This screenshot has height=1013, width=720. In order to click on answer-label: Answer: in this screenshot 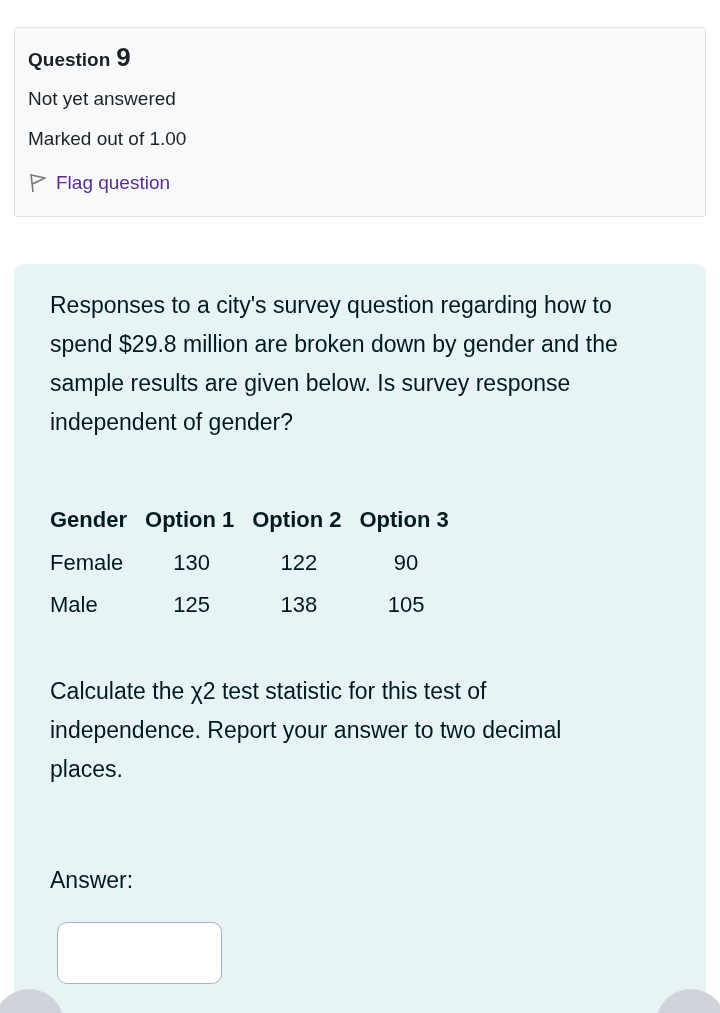, I will do `click(92, 880)`.